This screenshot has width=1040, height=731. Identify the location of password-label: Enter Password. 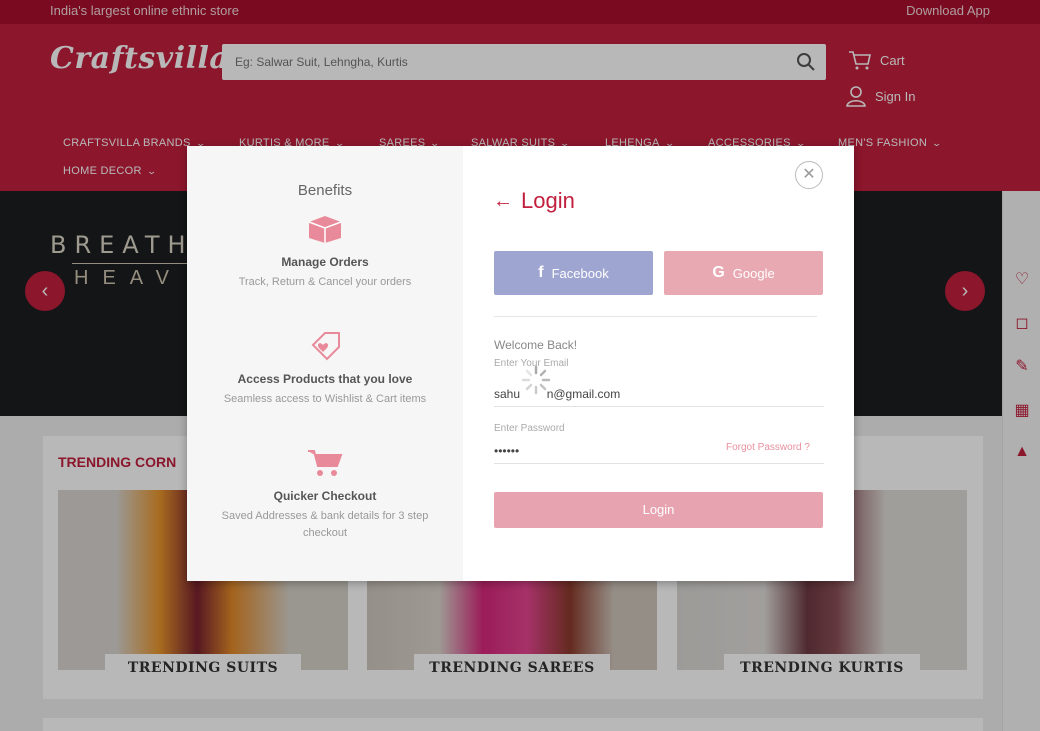
(529, 428).